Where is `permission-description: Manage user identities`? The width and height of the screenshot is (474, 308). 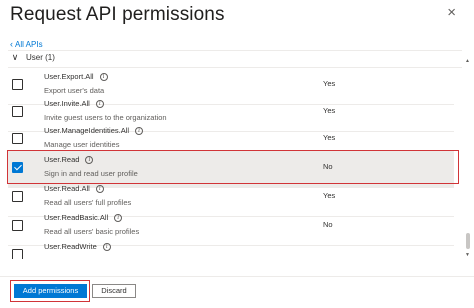 permission-description: Manage user identities is located at coordinates (82, 144).